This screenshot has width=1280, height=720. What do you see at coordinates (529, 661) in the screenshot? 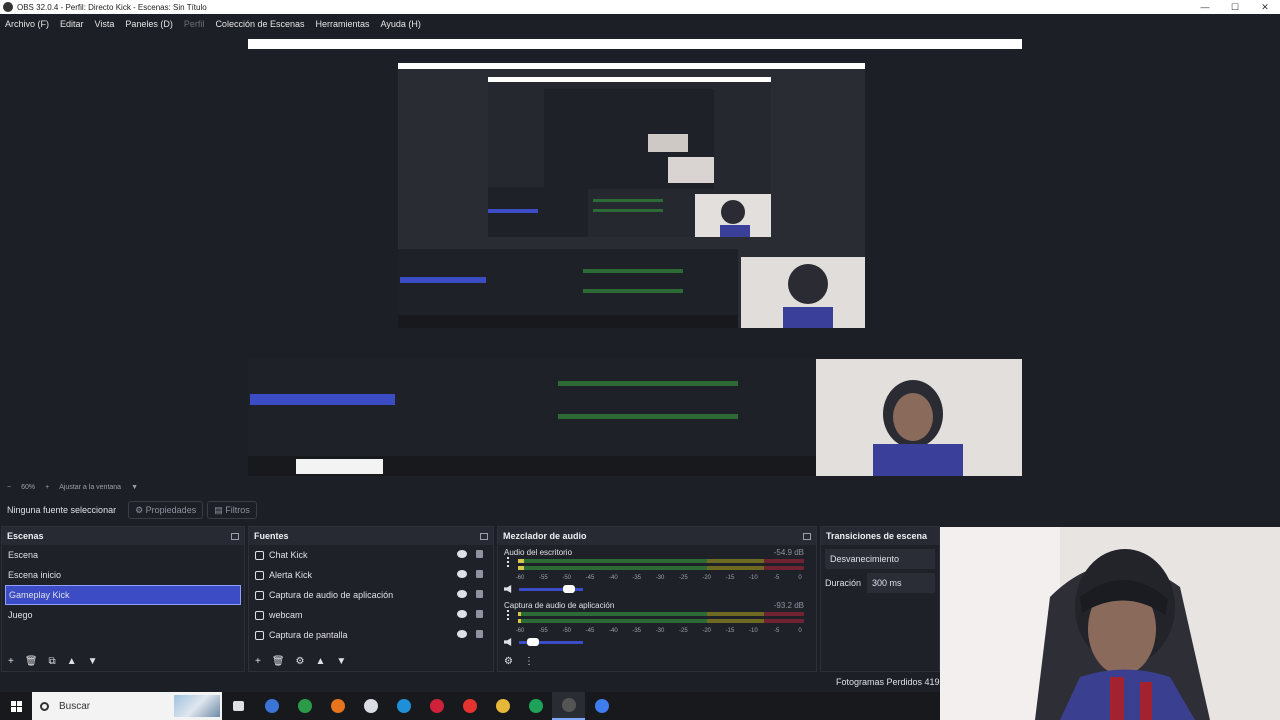
I see `mixer-menu-button: ⋮` at bounding box center [529, 661].